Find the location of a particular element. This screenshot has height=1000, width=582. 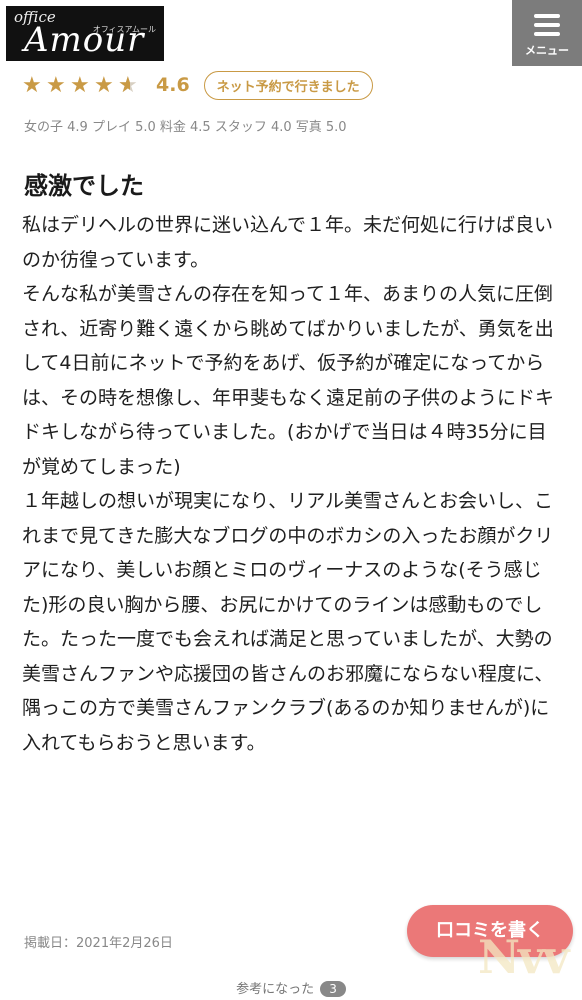

menu-button: メニュー is located at coordinates (547, 33).